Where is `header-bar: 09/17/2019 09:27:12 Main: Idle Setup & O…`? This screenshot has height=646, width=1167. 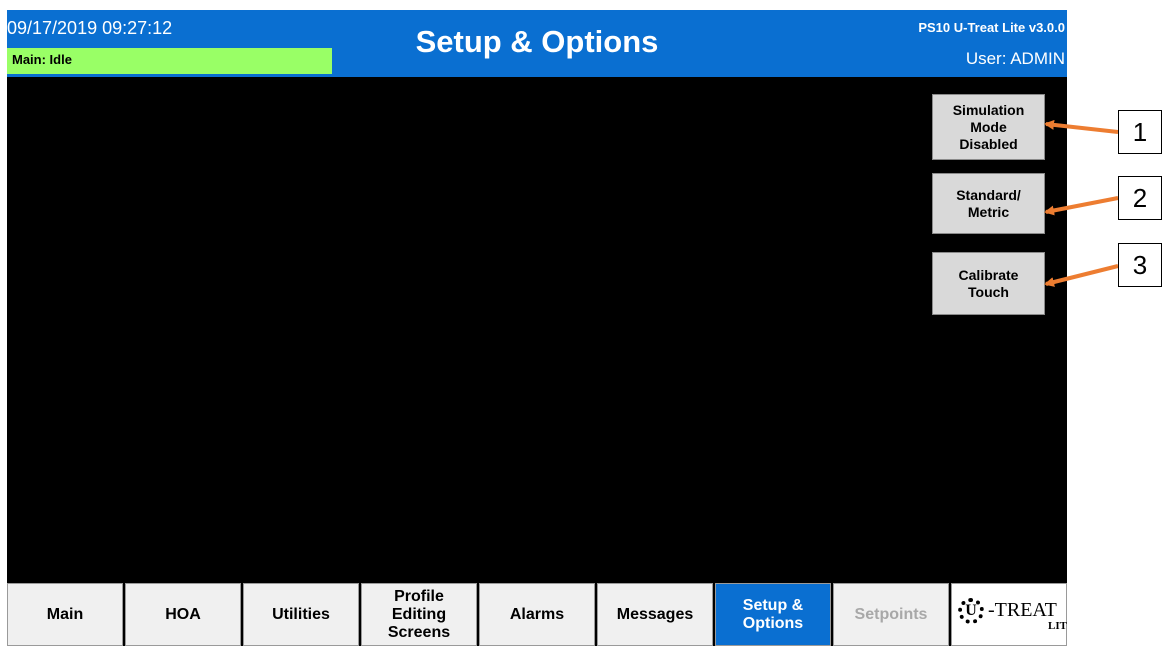 header-bar: 09/17/2019 09:27:12 Main: Idle Setup & O… is located at coordinates (537, 43).